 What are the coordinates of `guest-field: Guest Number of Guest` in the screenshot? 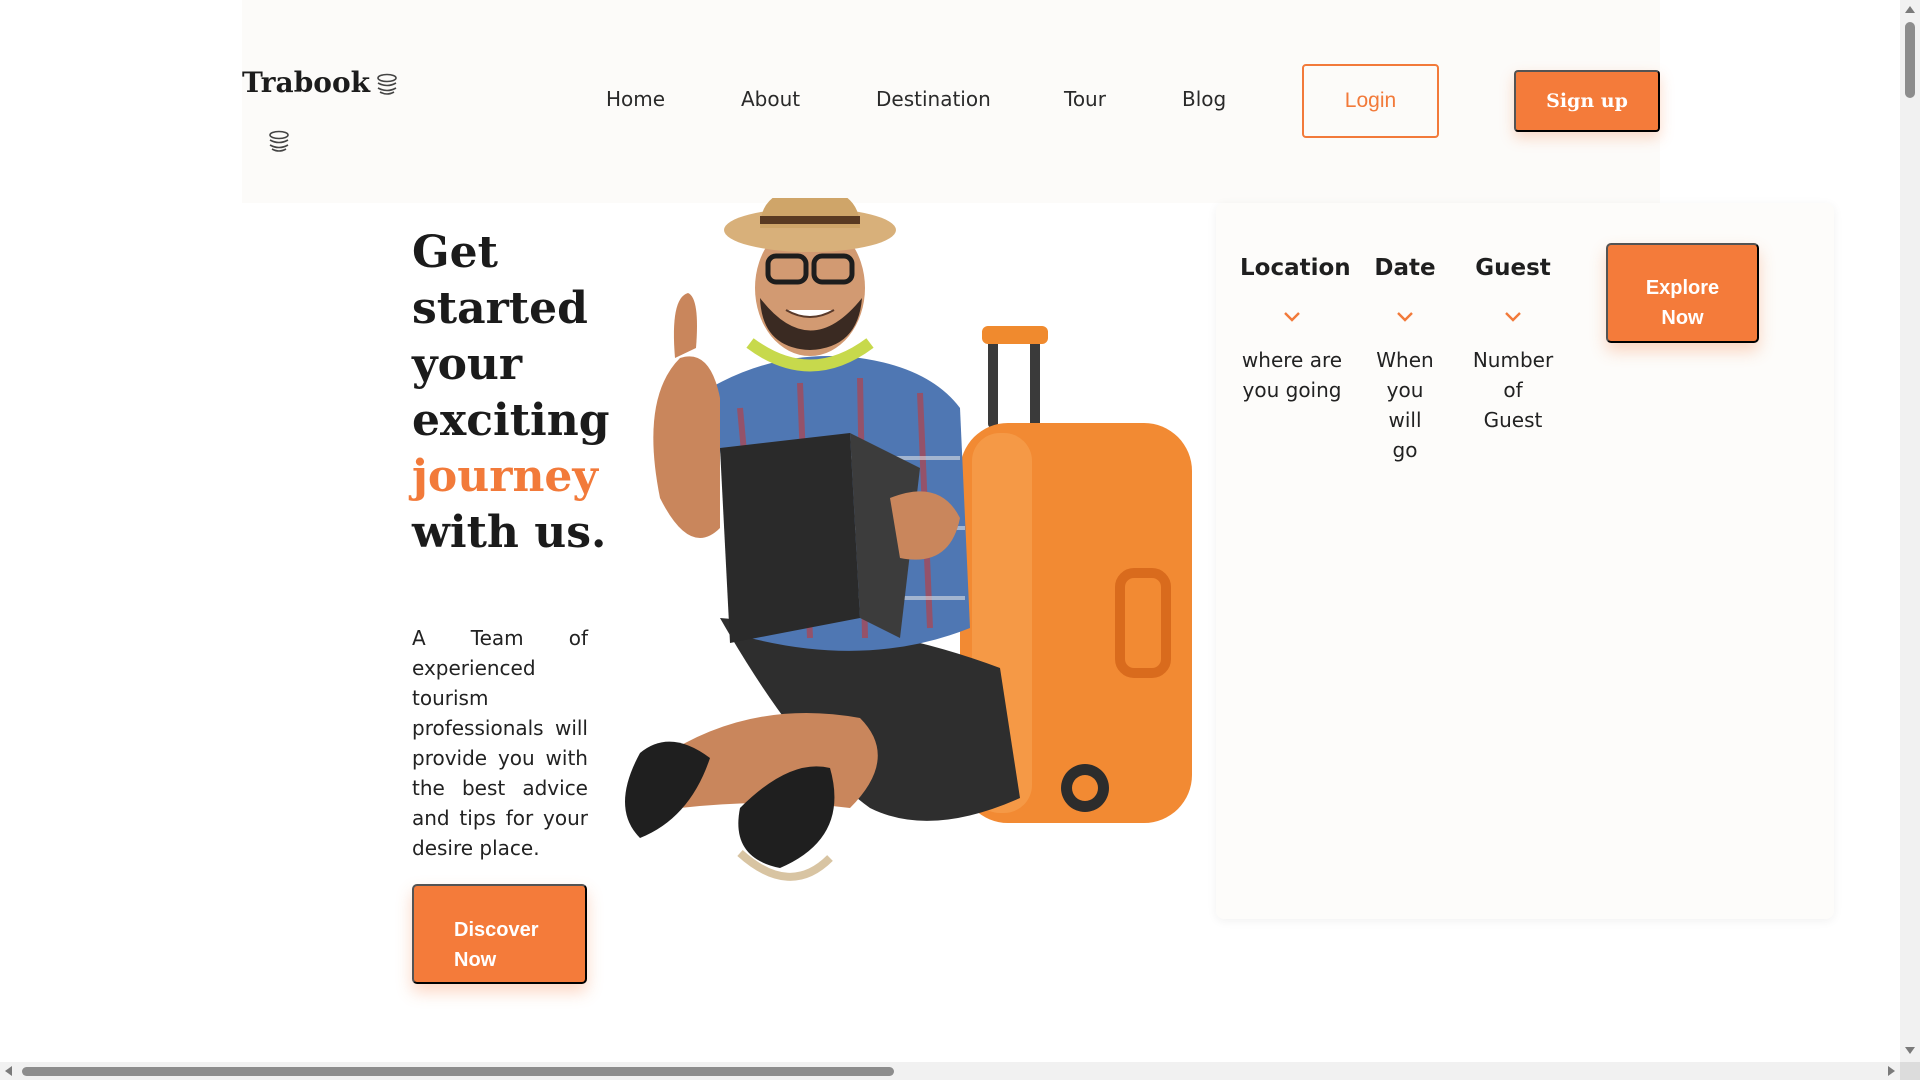 It's located at (1513, 319).